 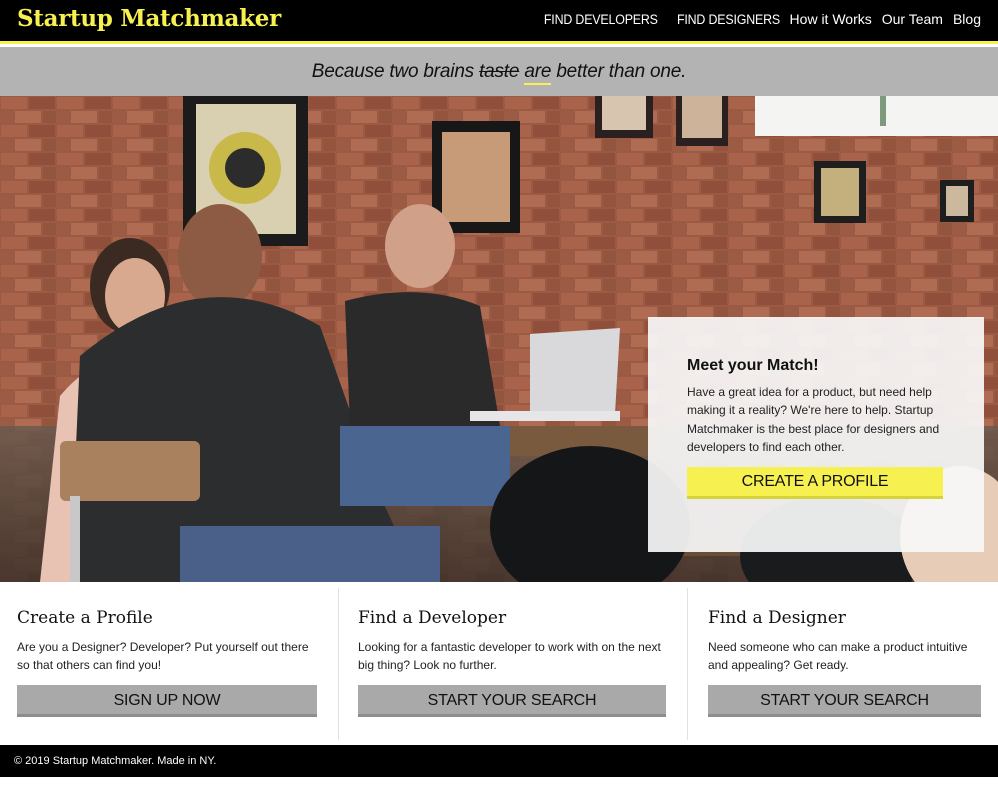 I want to click on nav-our-team: Our Team, so click(x=912, y=19).